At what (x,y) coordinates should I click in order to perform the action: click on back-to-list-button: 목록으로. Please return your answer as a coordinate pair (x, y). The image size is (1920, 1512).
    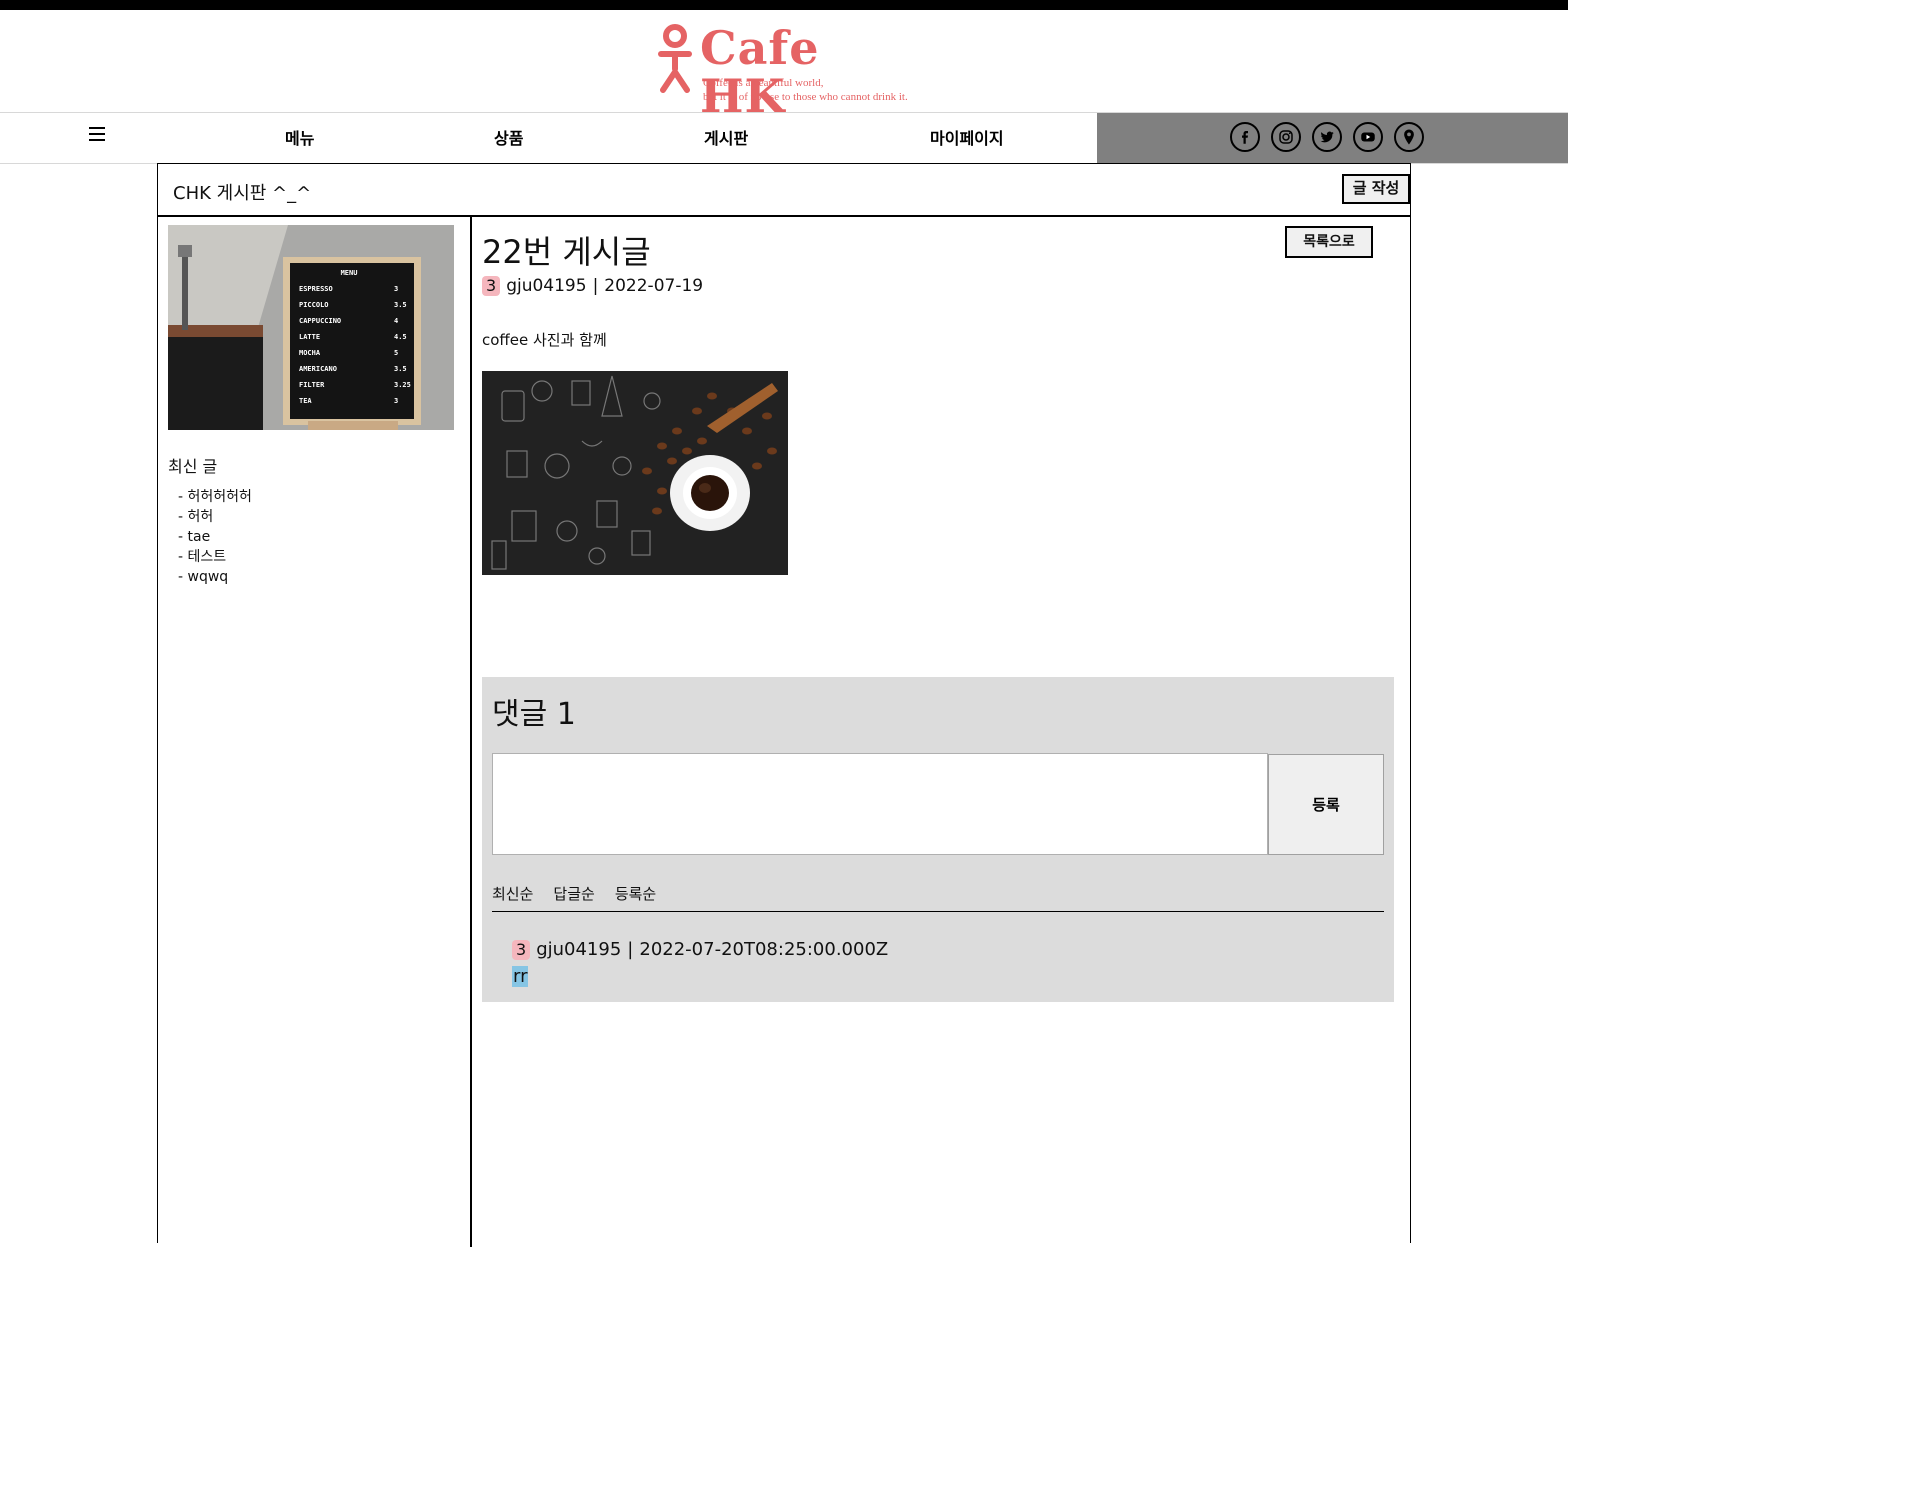
    Looking at the image, I should click on (1329, 242).